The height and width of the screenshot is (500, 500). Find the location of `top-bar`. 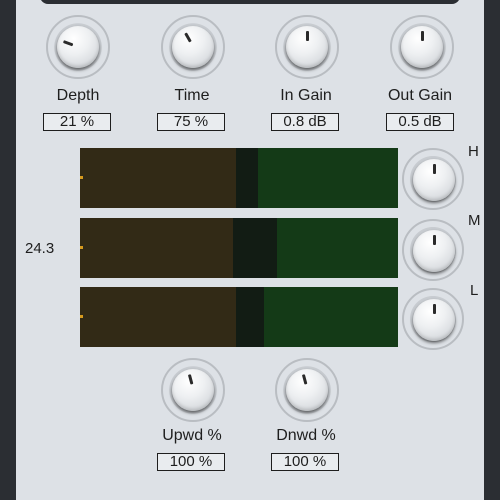

top-bar is located at coordinates (250, 2).